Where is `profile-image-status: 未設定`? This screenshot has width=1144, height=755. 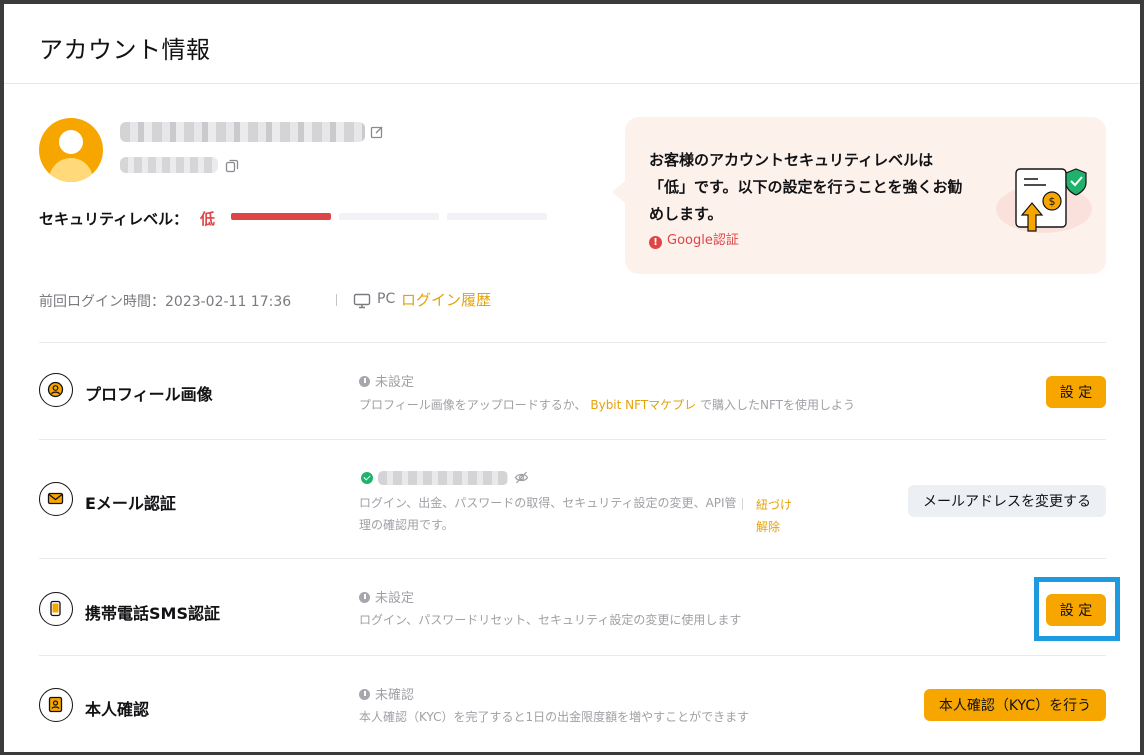
profile-image-status: 未設定 is located at coordinates (386, 380).